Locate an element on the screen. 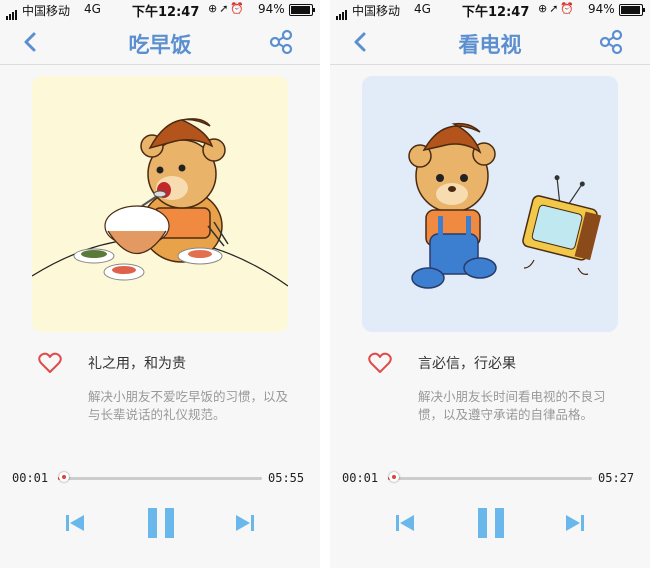  story-description: 解决小朋友不爱吃早饭的习惯，以及与长辈说话的礼仪规范。 is located at coordinates (188, 405).